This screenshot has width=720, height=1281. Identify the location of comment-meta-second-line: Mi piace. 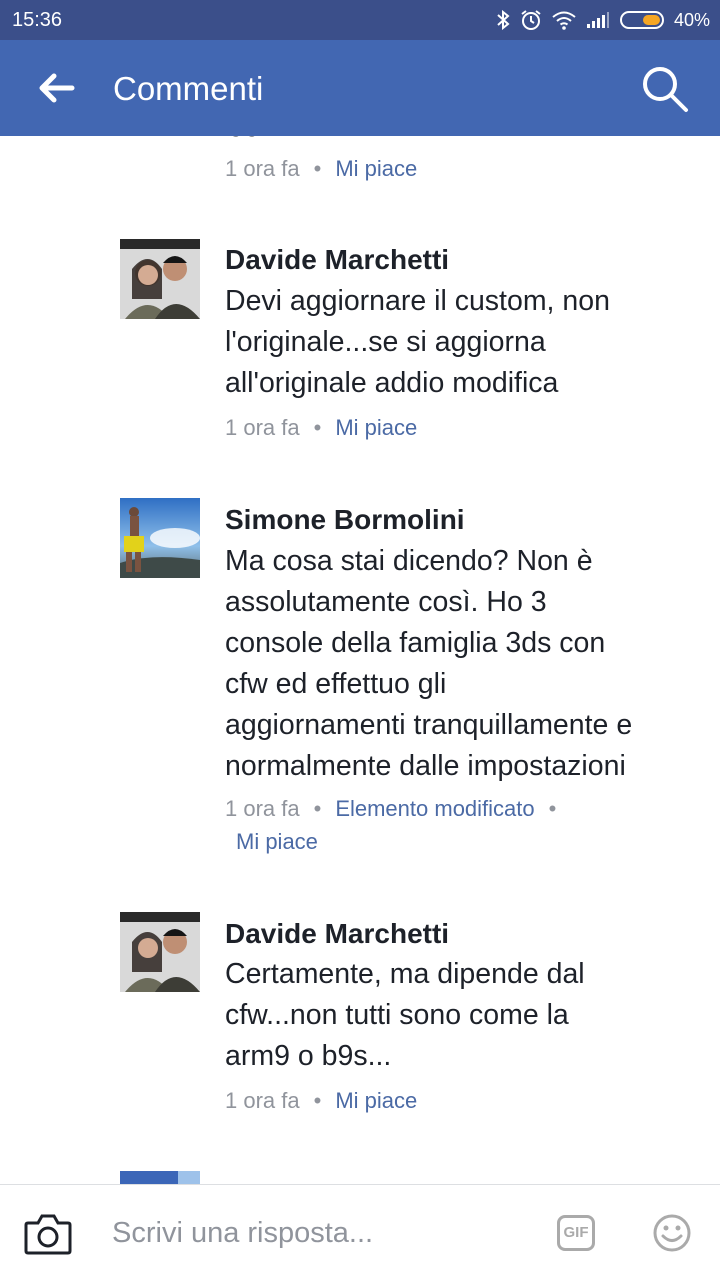
(277, 842).